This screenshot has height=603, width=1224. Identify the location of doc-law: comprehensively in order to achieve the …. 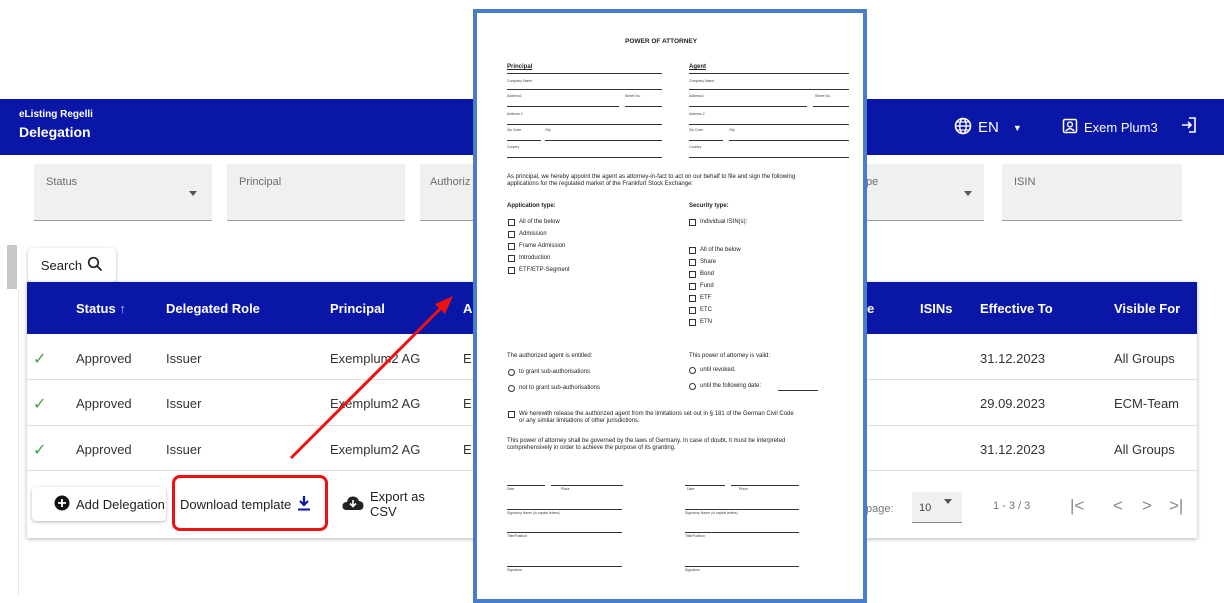
(591, 448).